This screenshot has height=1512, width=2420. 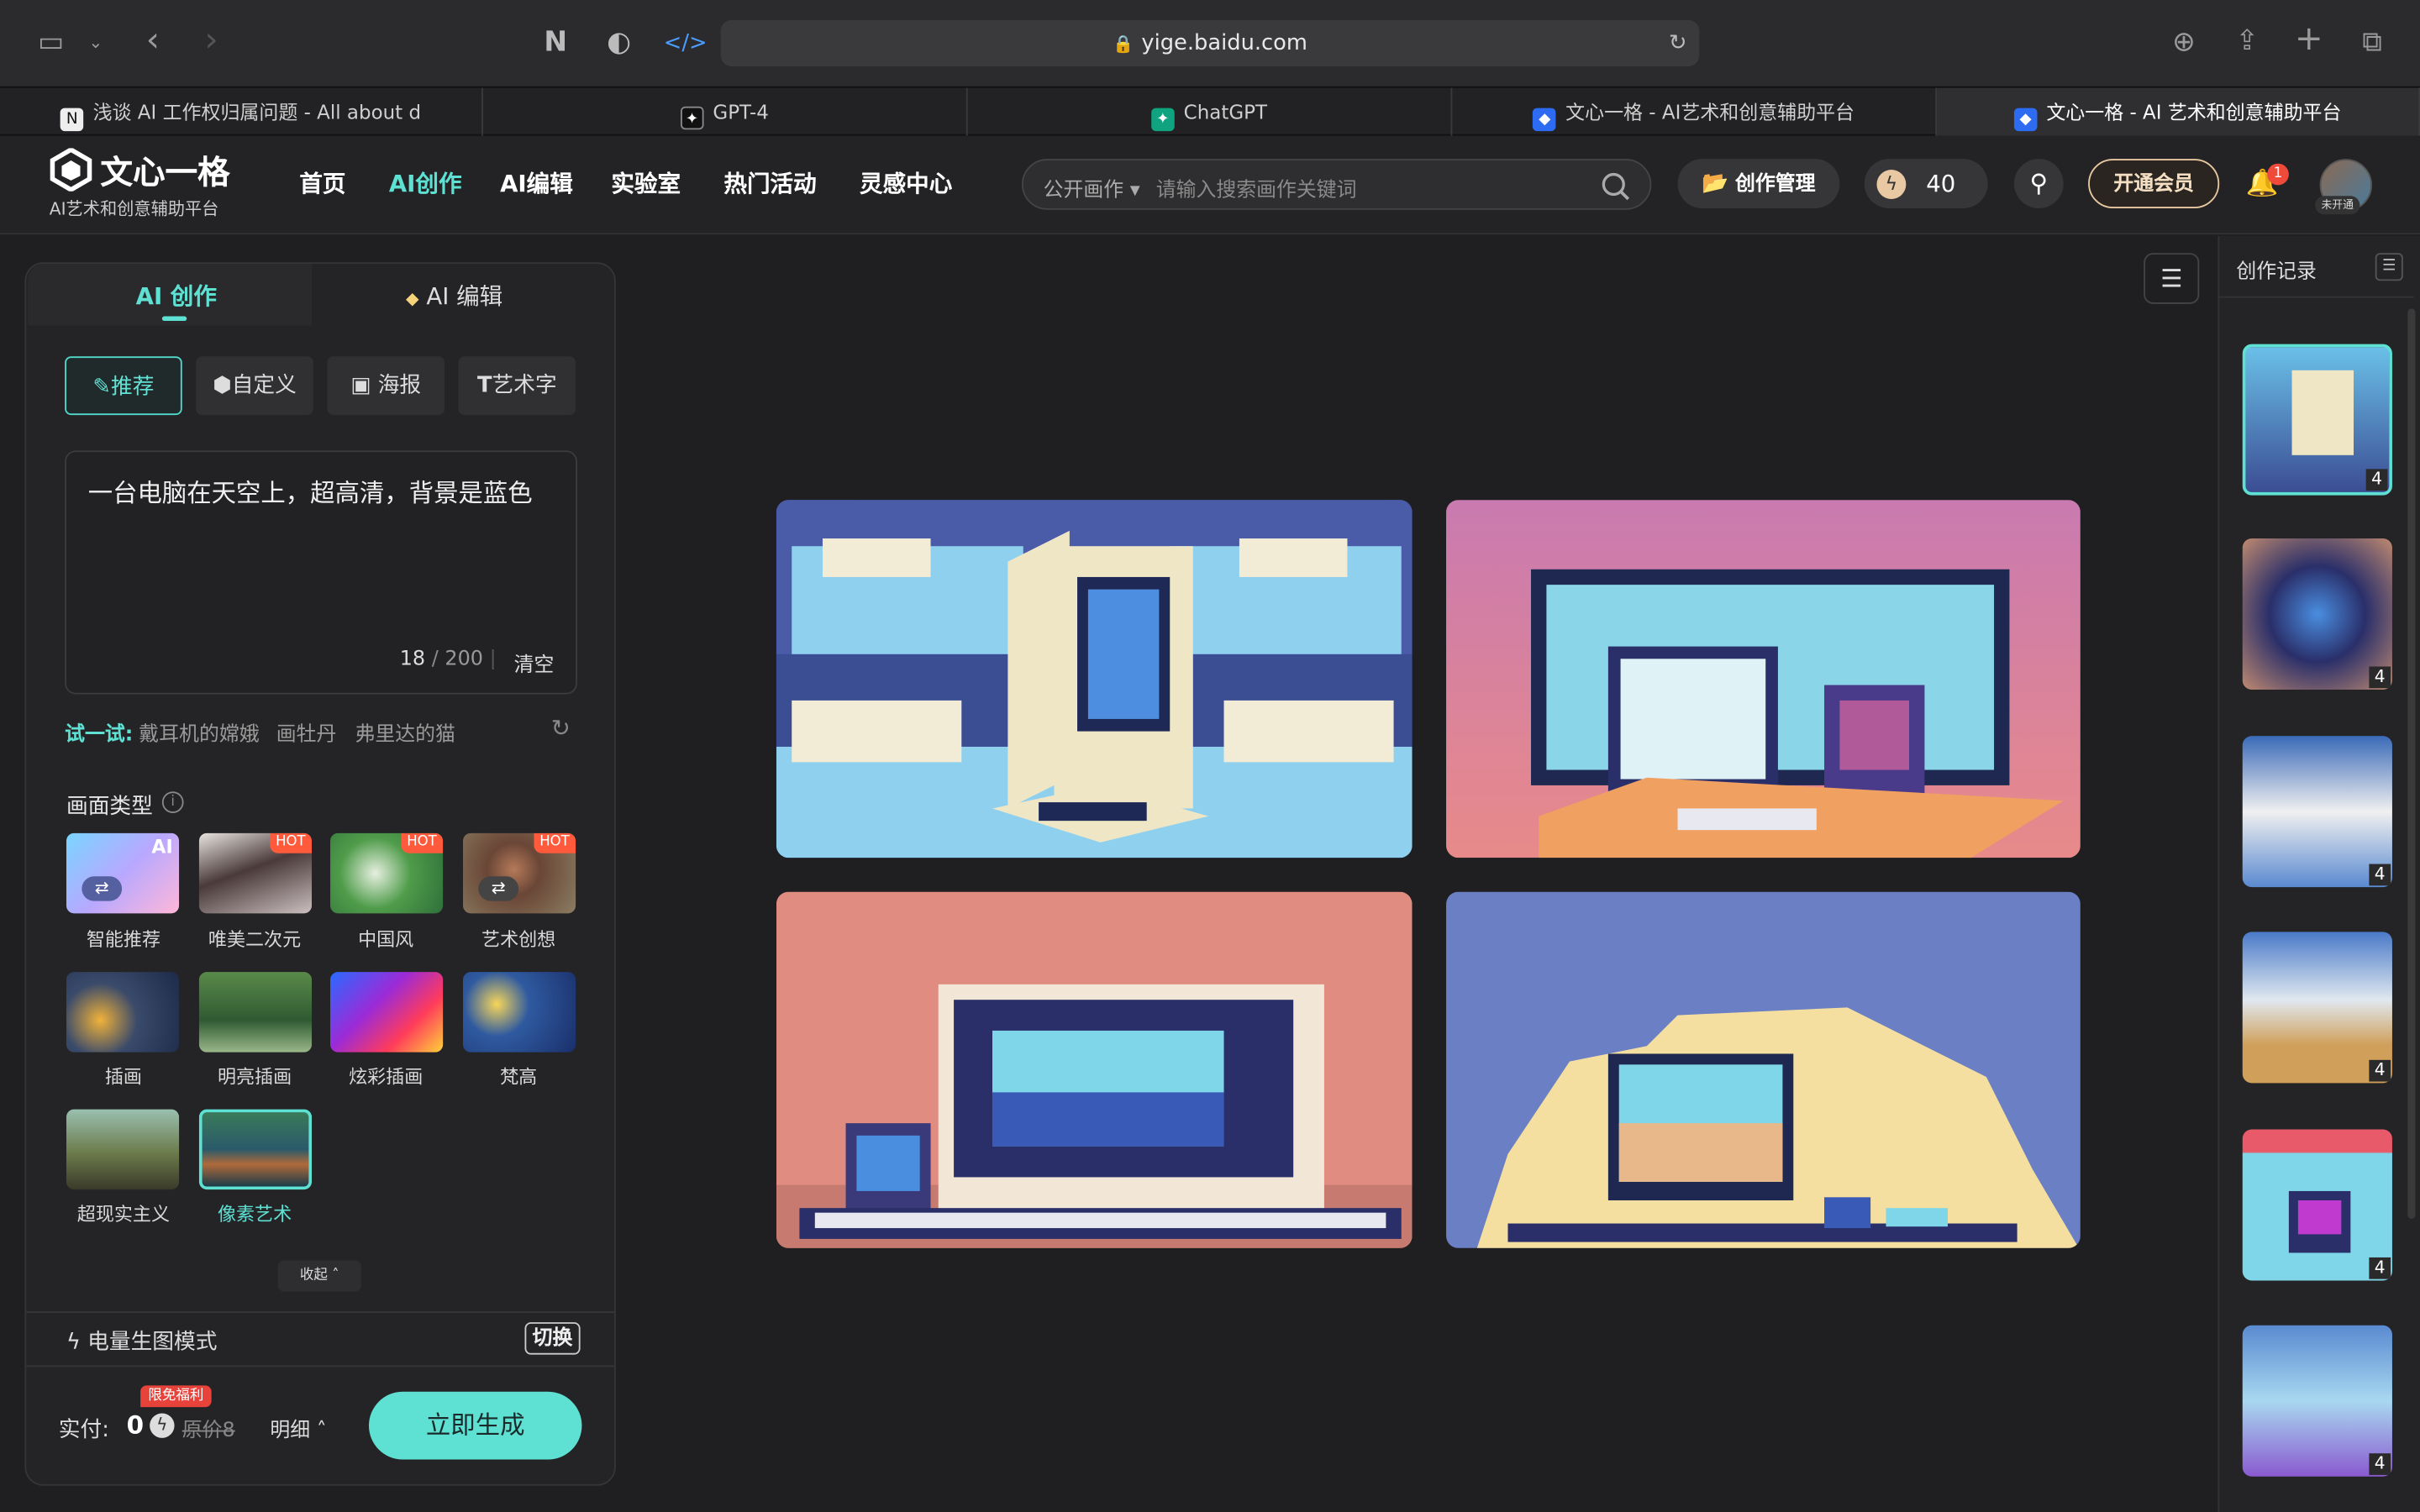 What do you see at coordinates (1210, 111) in the screenshot?
I see `tab-chatgpt: ✦ ChatGPT` at bounding box center [1210, 111].